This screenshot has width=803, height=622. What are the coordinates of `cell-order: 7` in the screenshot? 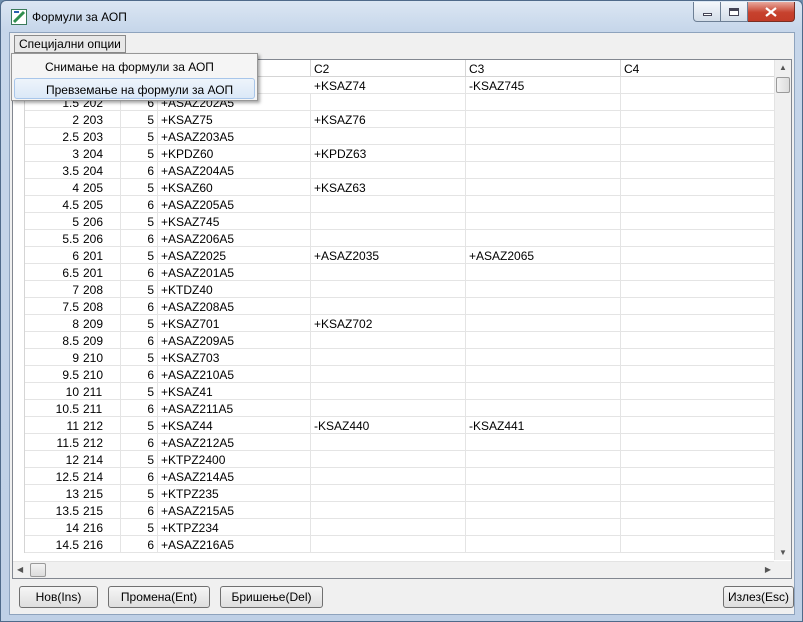 It's located at (53, 289).